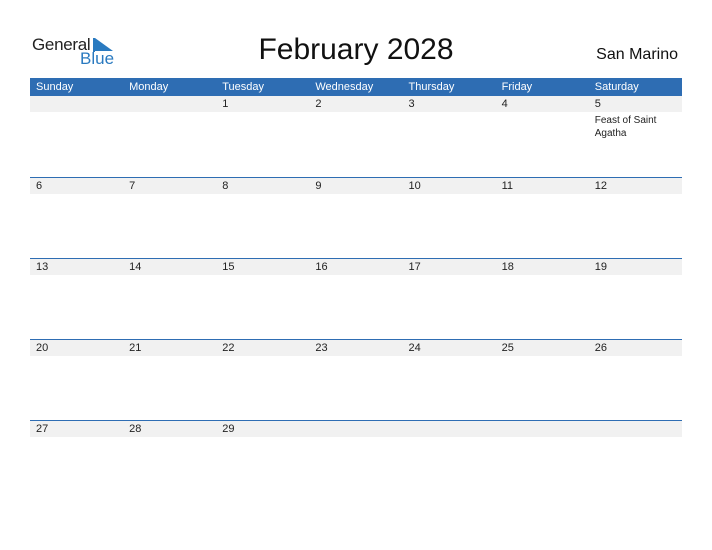  Describe the element at coordinates (356, 267) in the screenshot. I see `date-strip: 13 14 15 16 17 18 19` at that location.